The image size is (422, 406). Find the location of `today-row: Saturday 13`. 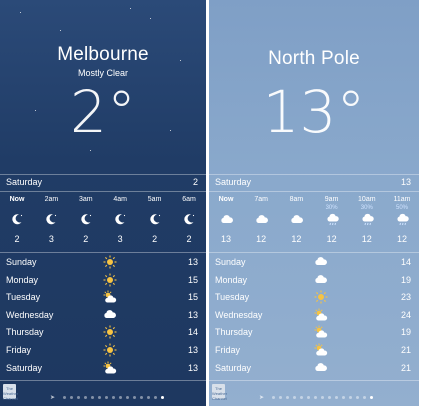

today-row: Saturday 13 is located at coordinates (314, 183).